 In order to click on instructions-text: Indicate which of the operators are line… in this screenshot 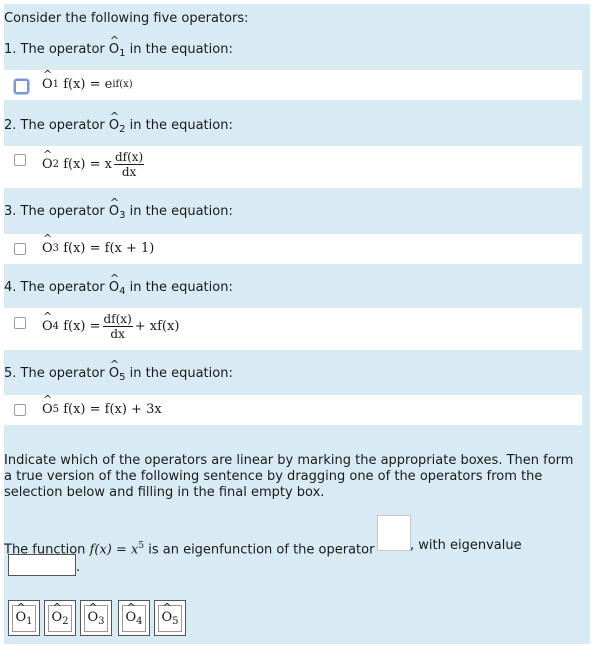, I will do `click(289, 476)`.